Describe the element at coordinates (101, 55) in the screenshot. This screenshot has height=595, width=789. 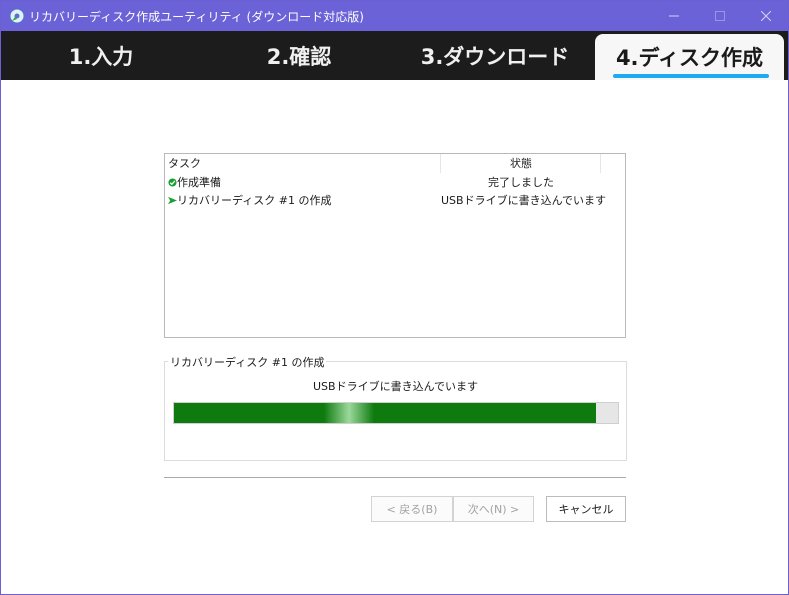
I see `tab-input: 1.入力` at that location.